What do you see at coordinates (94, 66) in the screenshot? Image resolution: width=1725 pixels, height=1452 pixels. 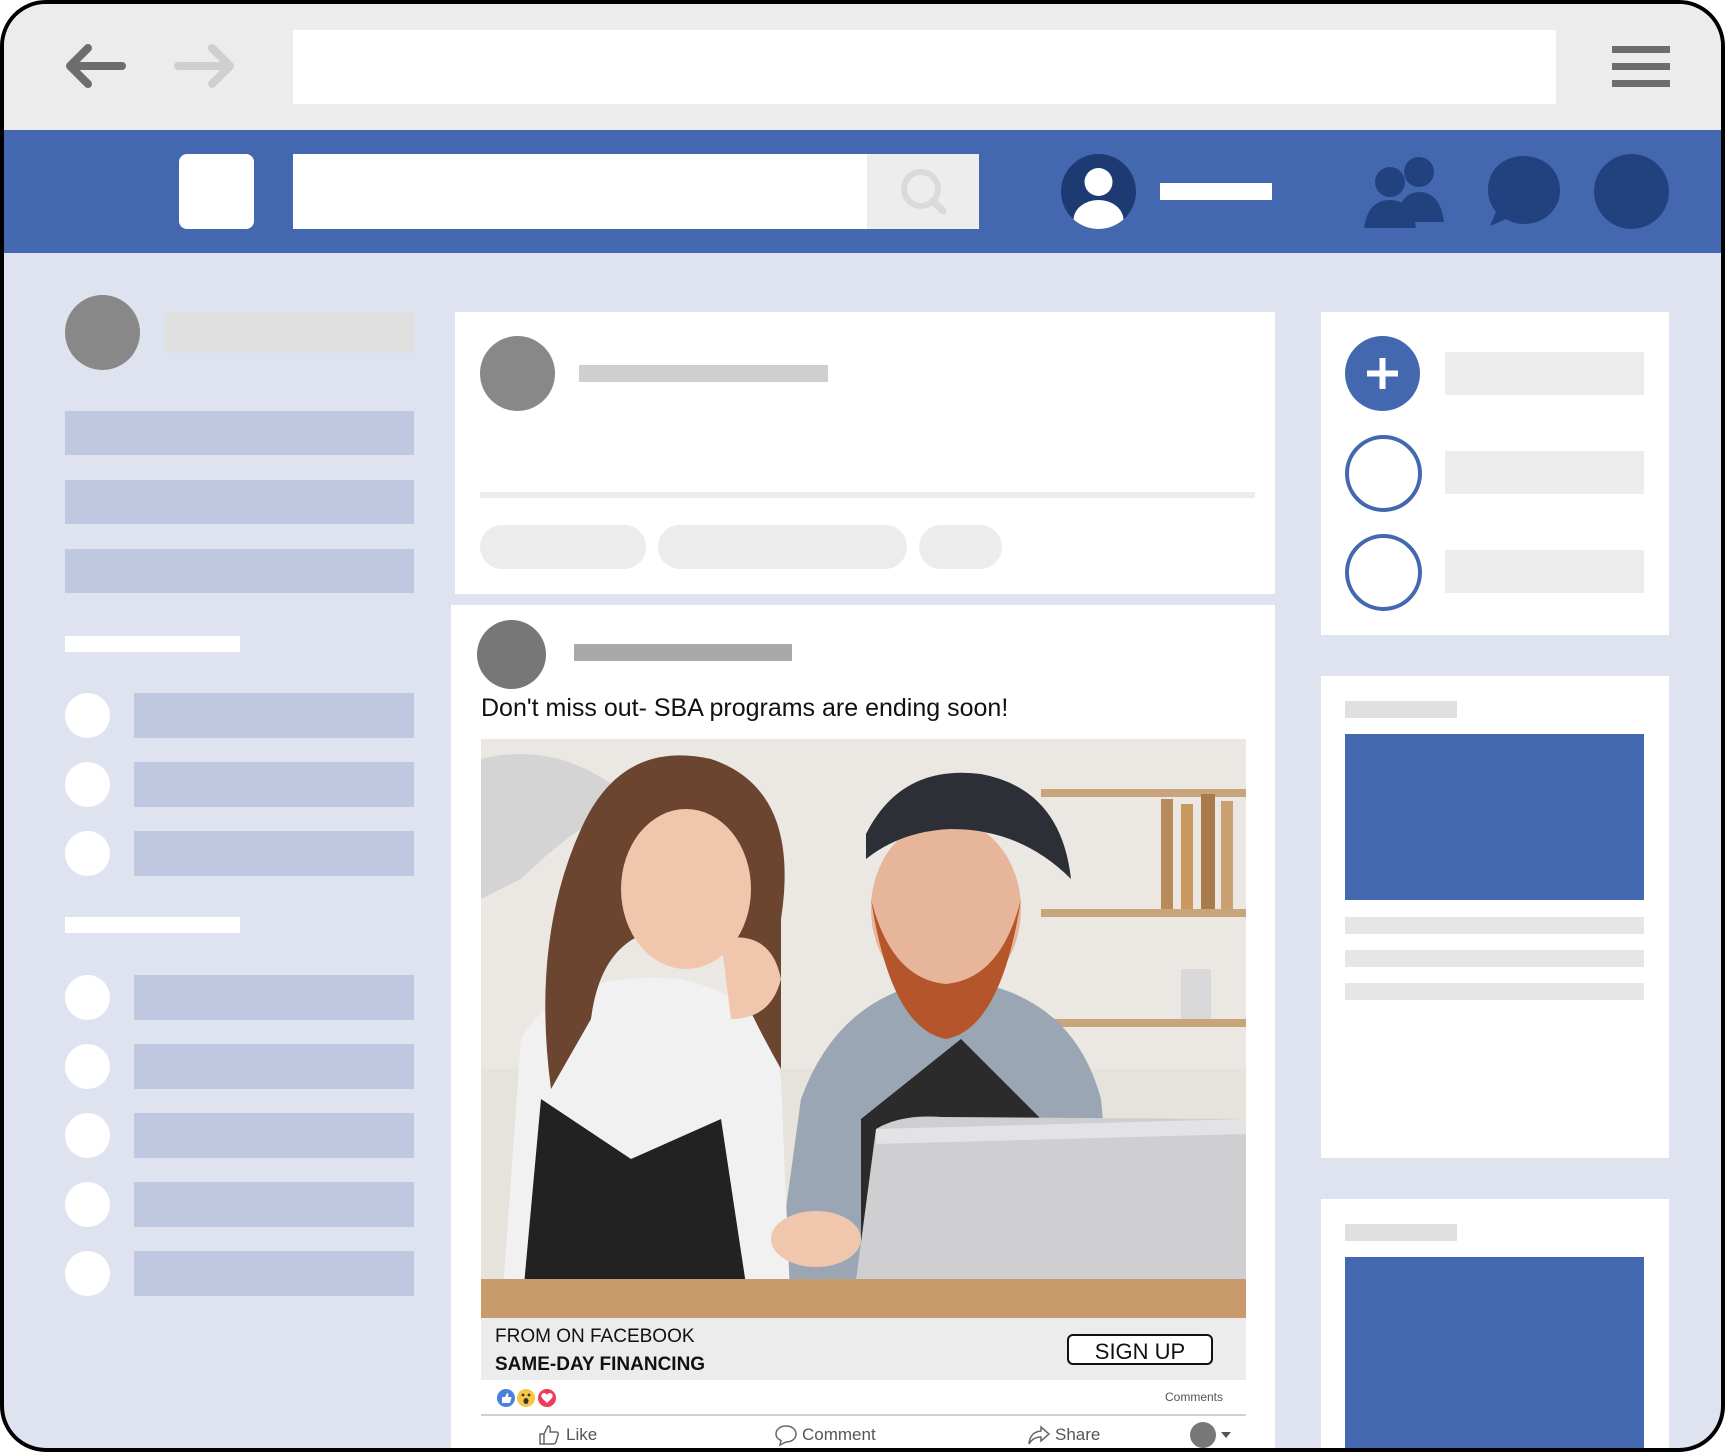 I see `back-arrow-icon` at bounding box center [94, 66].